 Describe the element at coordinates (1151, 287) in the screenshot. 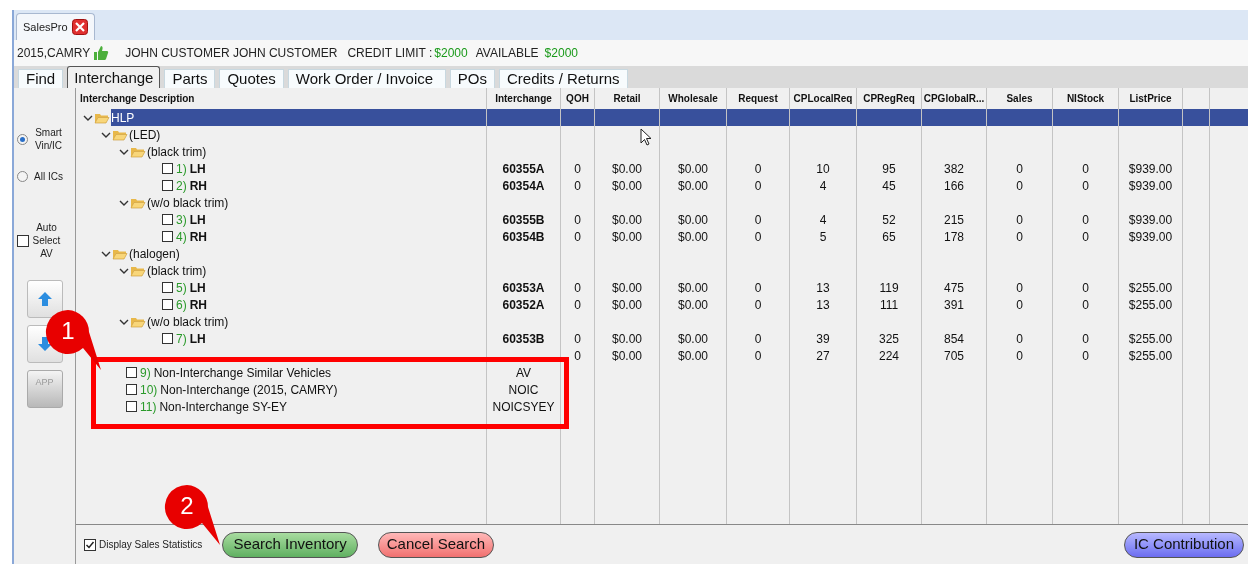

I see `table-cell: $255.00` at that location.